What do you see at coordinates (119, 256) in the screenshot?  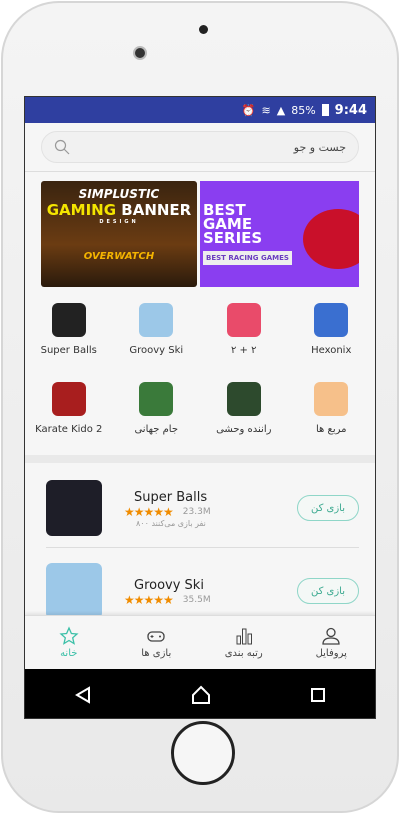 I see `banner-game: OVERWATCH` at bounding box center [119, 256].